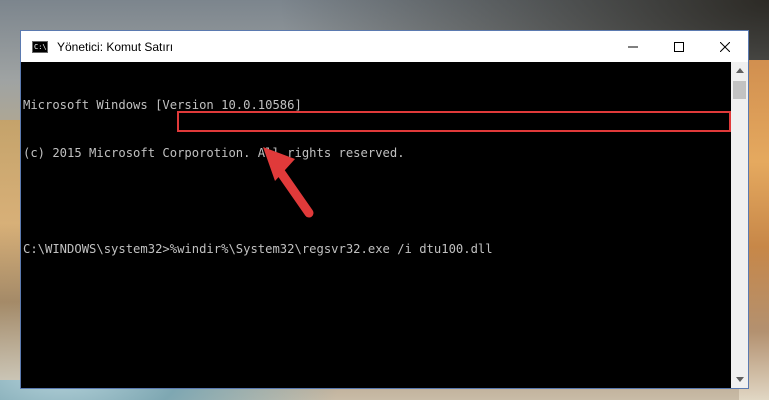 Image resolution: width=769 pixels, height=400 pixels. I want to click on close-button, so click(725, 46).